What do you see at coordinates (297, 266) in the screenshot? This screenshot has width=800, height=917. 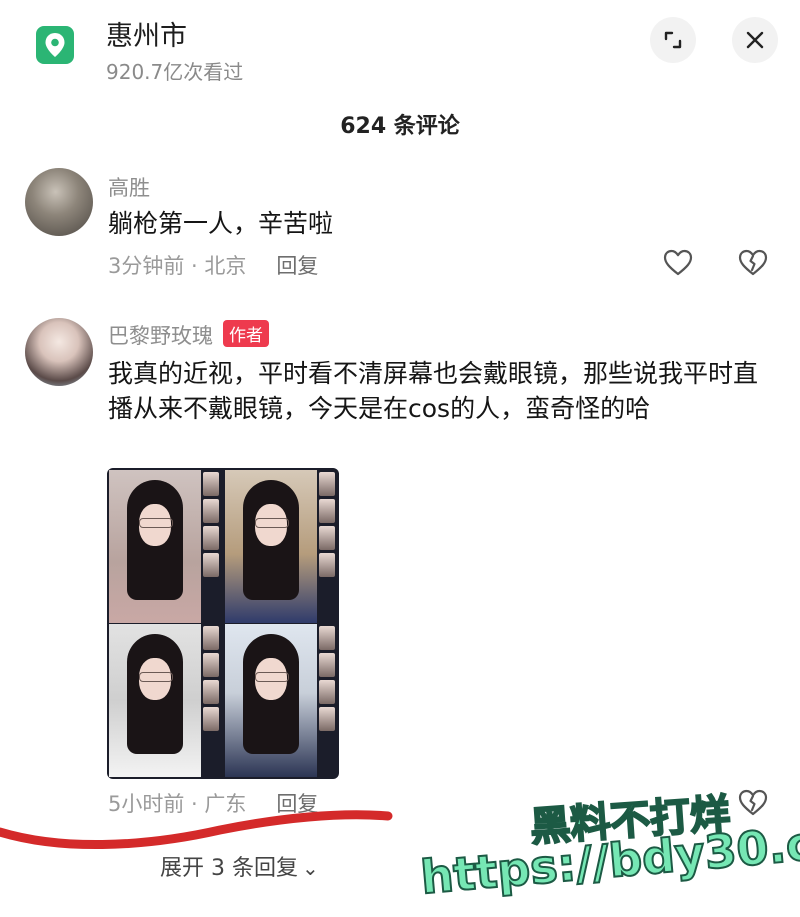 I see `reply-button: 回复` at bounding box center [297, 266].